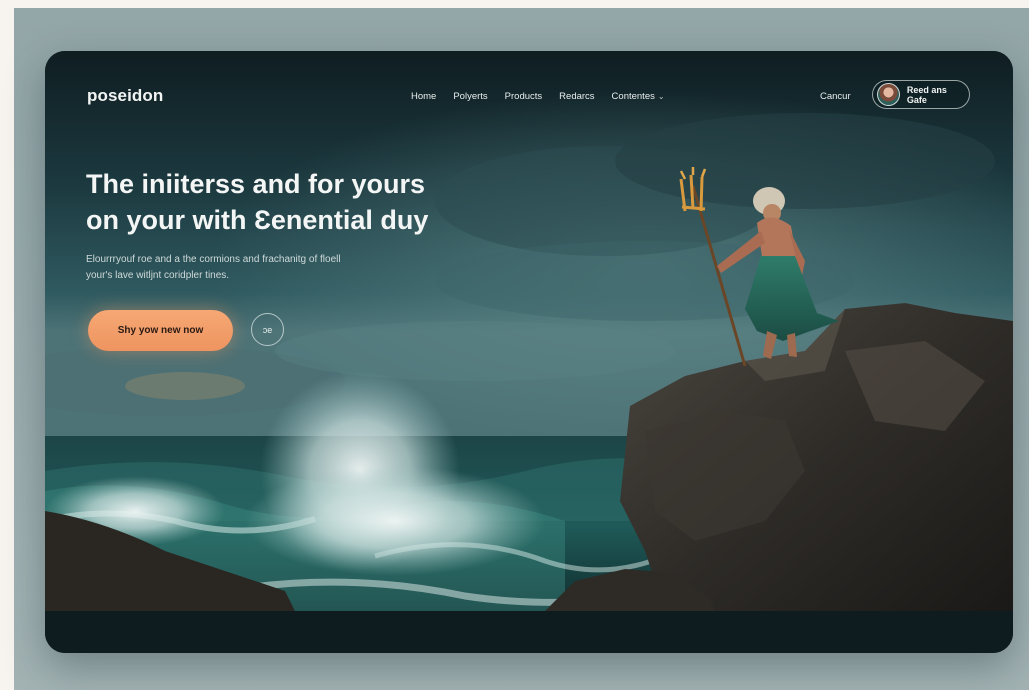 This screenshot has height=690, width=1029. What do you see at coordinates (257, 220) in the screenshot?
I see `hero-headline-line-2: on your with Ɛenential duy` at bounding box center [257, 220].